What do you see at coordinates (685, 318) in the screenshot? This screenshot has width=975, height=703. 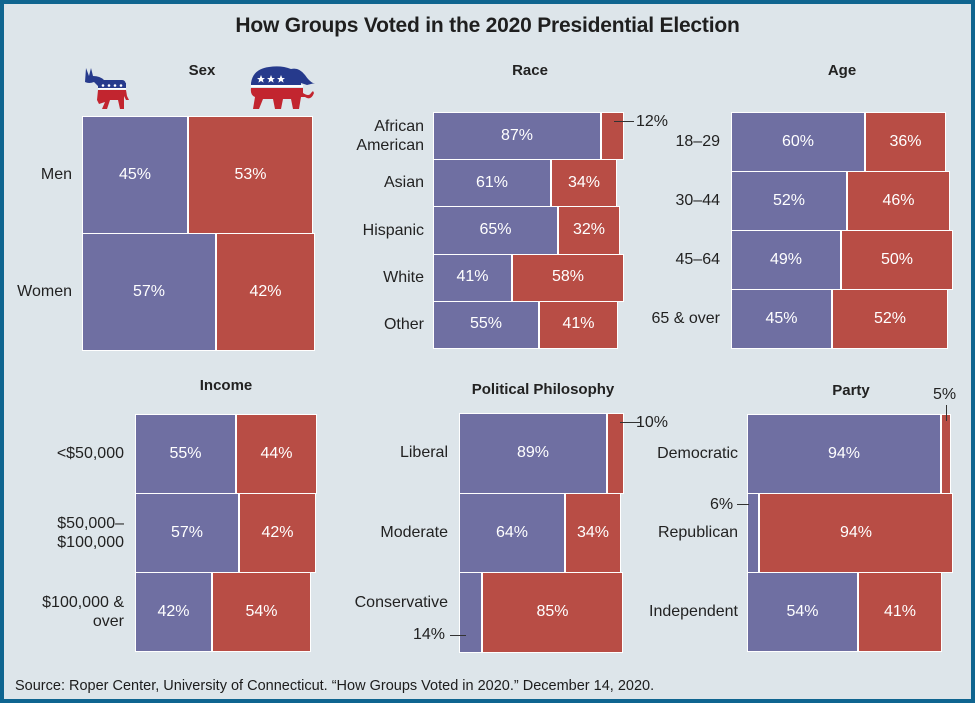 I see `row-label: 65 & over` at bounding box center [685, 318].